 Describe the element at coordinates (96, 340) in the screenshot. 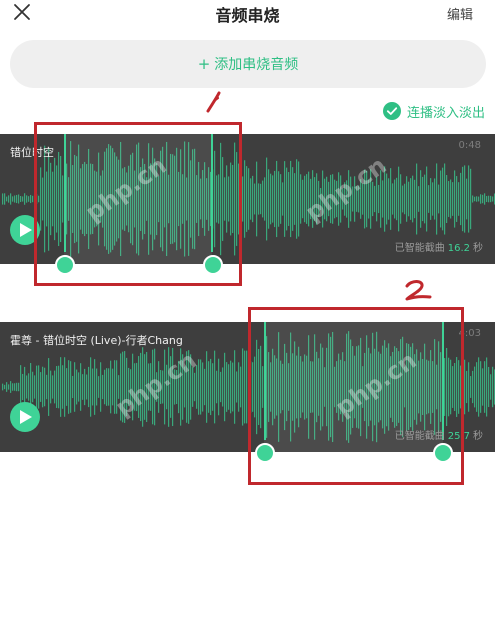

I see `track-name: 霍尊 - 错位时空 (Live)-行者Chang` at that location.